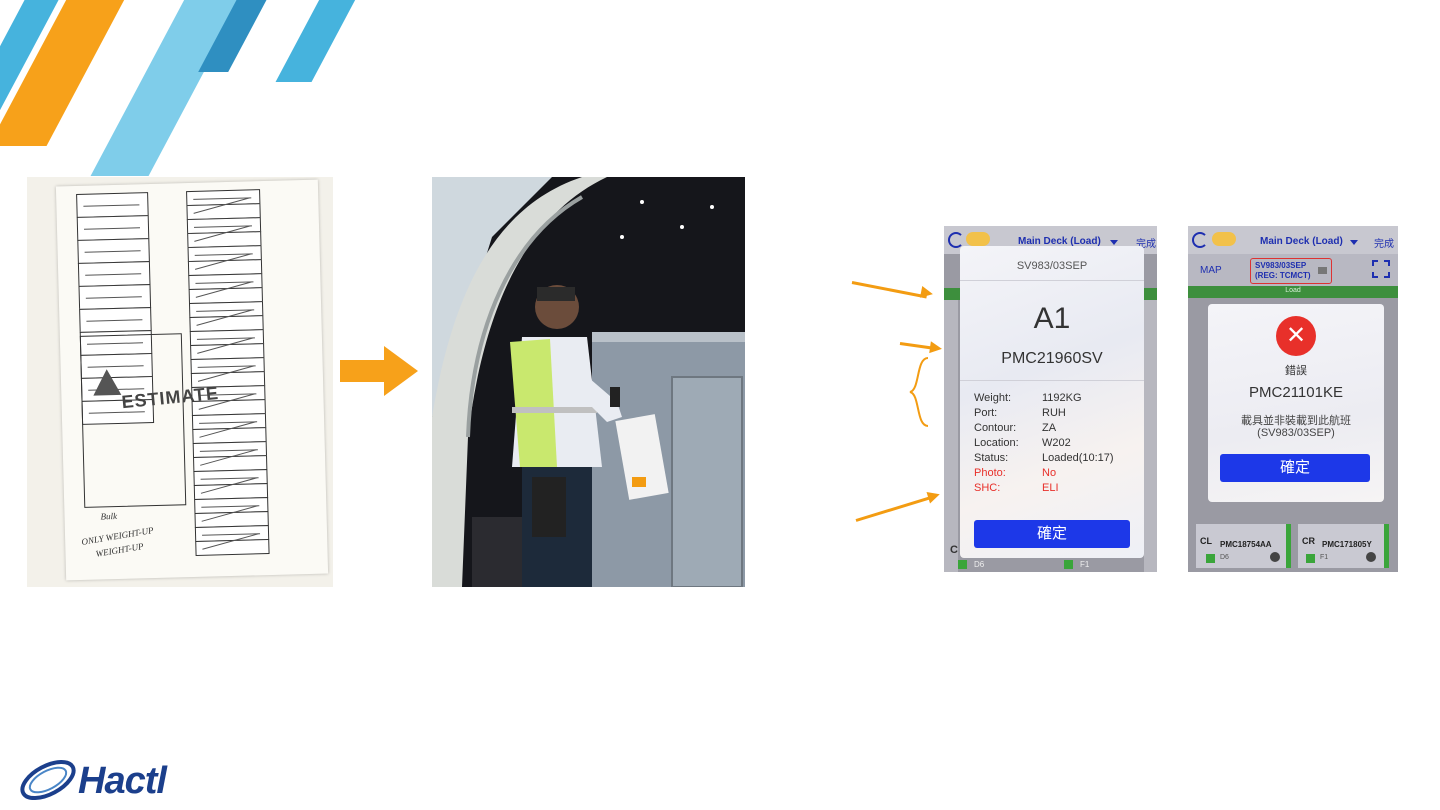  I want to click on refresh-icon, so click(1200, 240).